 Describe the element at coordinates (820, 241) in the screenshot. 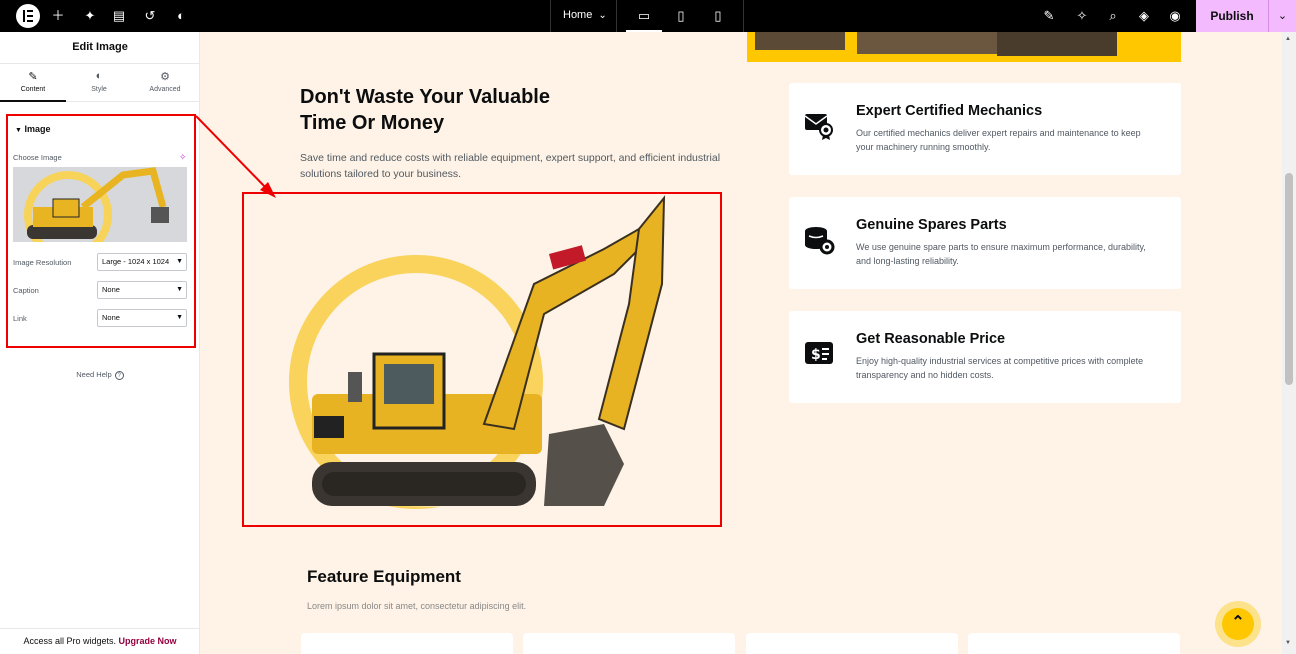

I see `spare-parts-icon` at that location.